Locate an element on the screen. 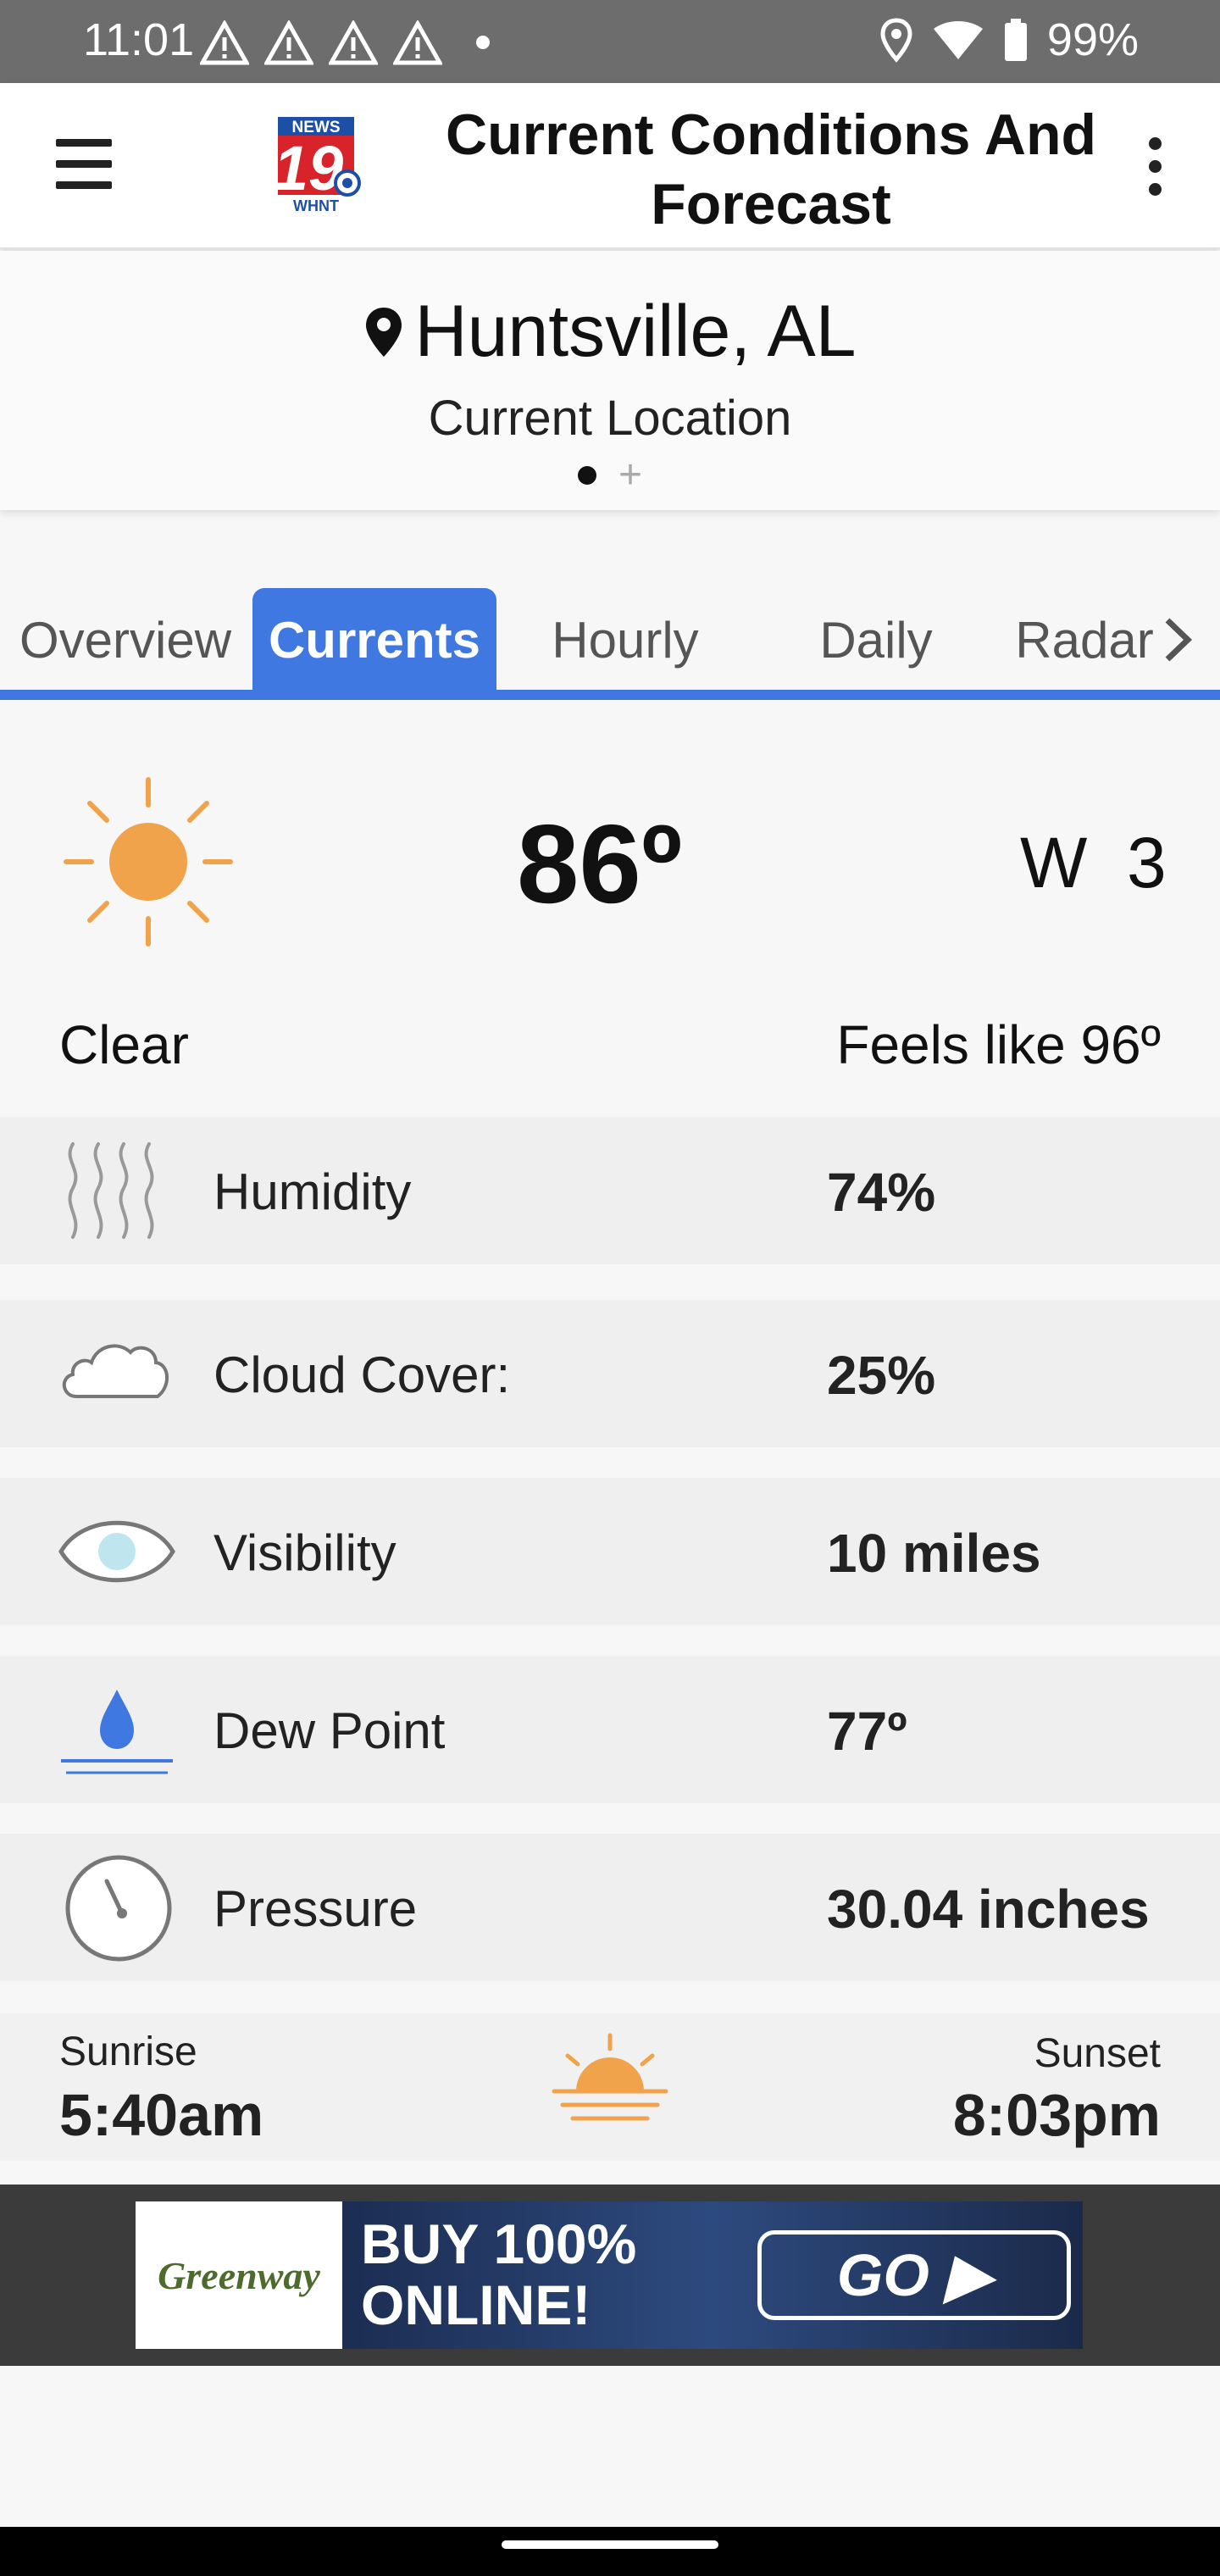 This screenshot has width=1220, height=2576. gauge-icon is located at coordinates (118, 1908).